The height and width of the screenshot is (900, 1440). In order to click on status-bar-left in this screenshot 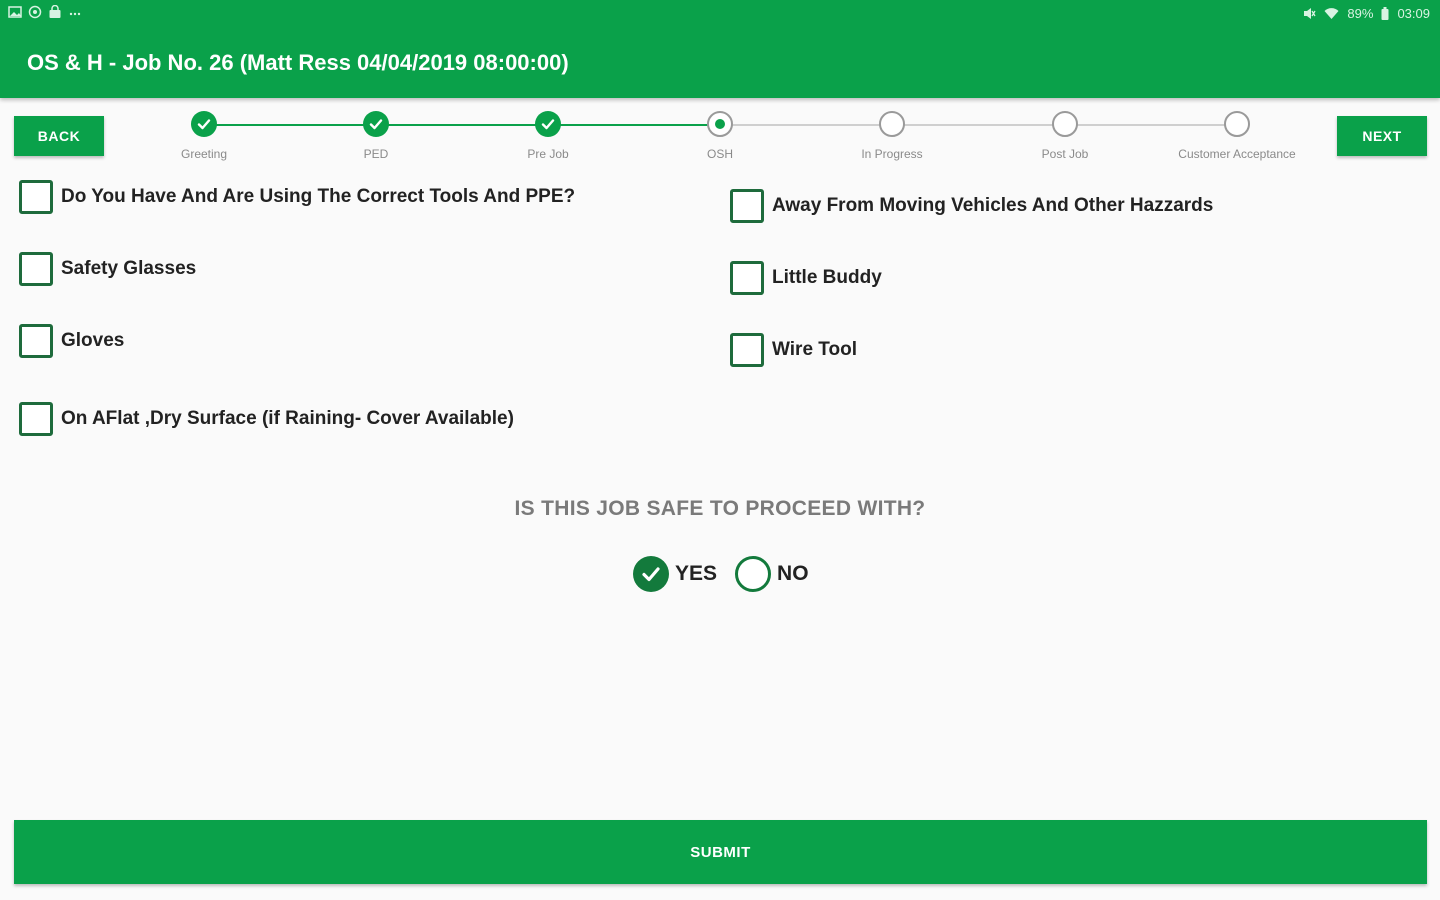, I will do `click(45, 12)`.